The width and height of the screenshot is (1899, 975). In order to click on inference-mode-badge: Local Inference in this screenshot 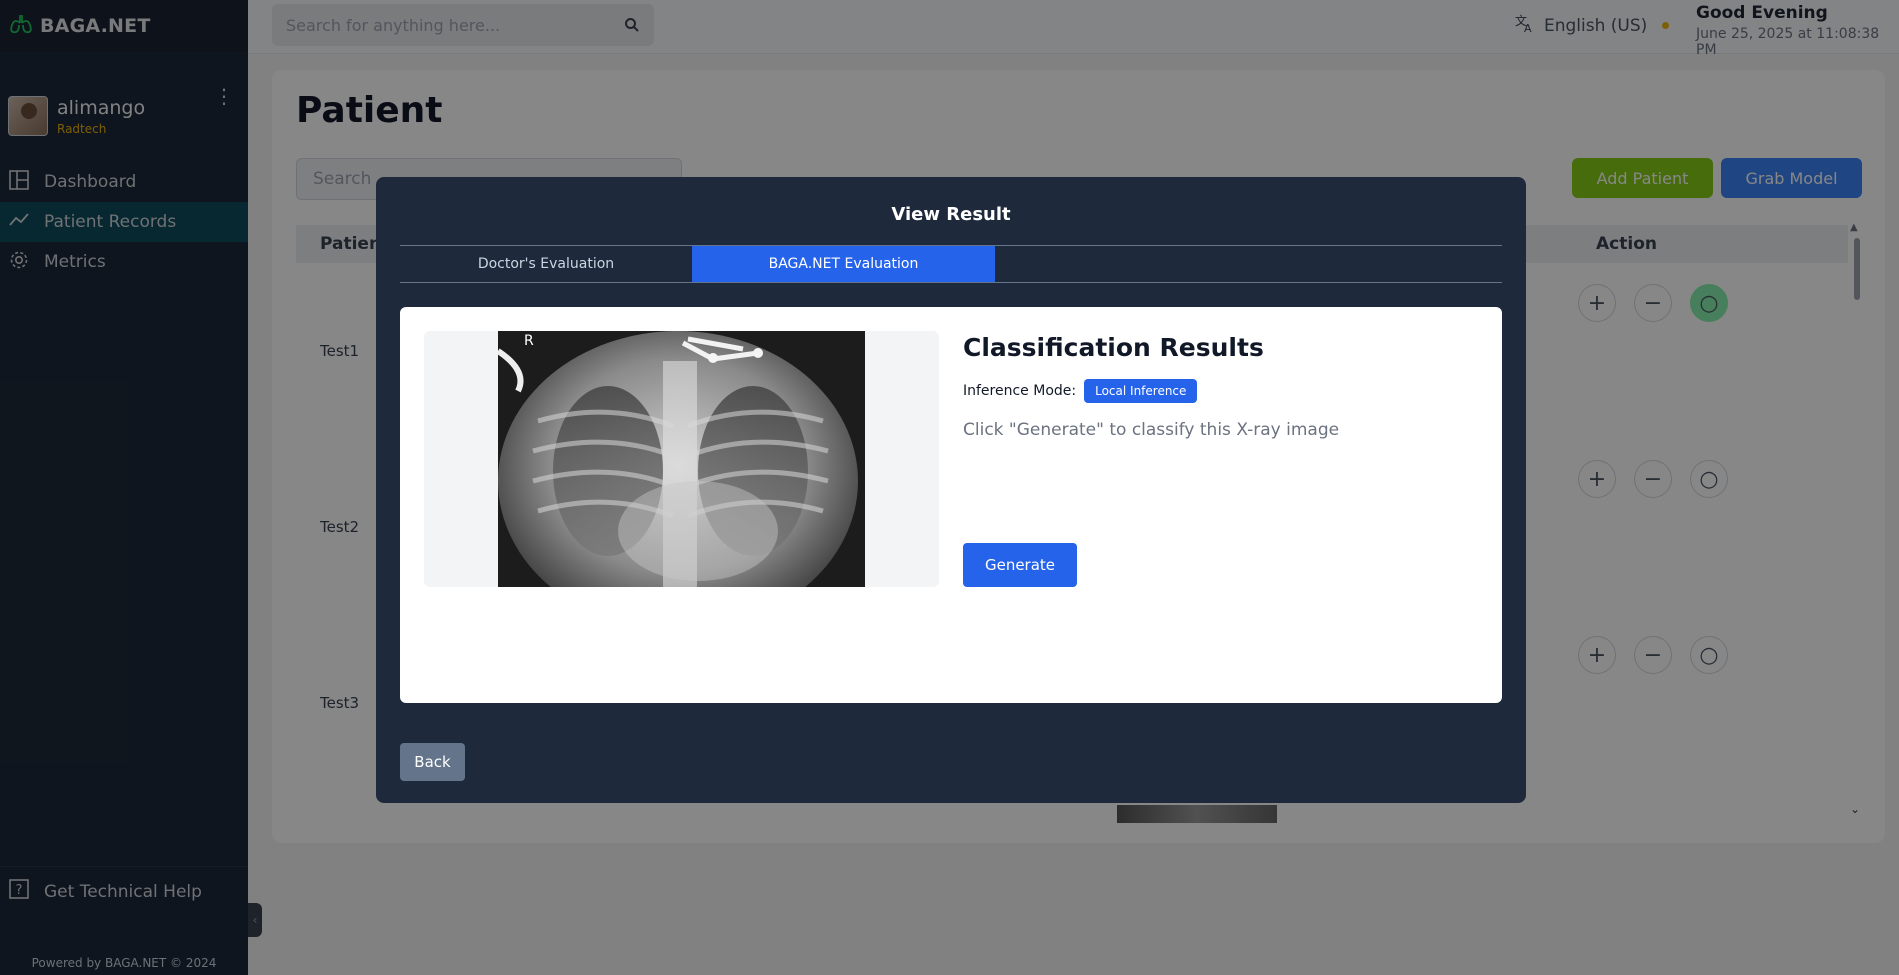, I will do `click(1141, 391)`.